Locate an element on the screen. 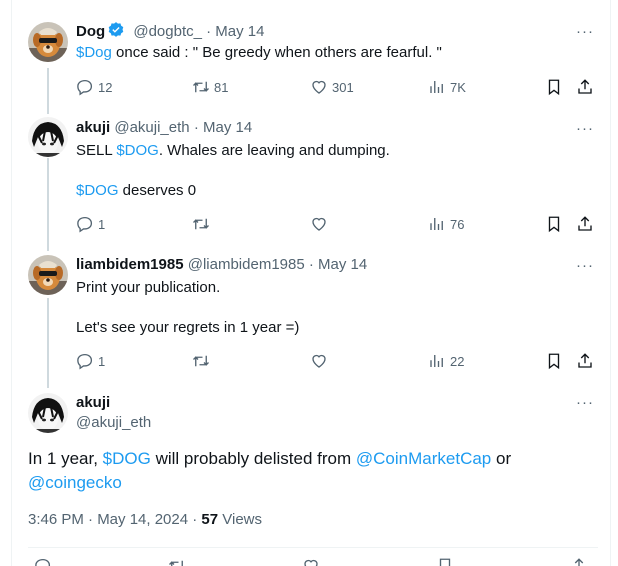 This screenshot has height=566, width=618. divider is located at coordinates (313, 547).